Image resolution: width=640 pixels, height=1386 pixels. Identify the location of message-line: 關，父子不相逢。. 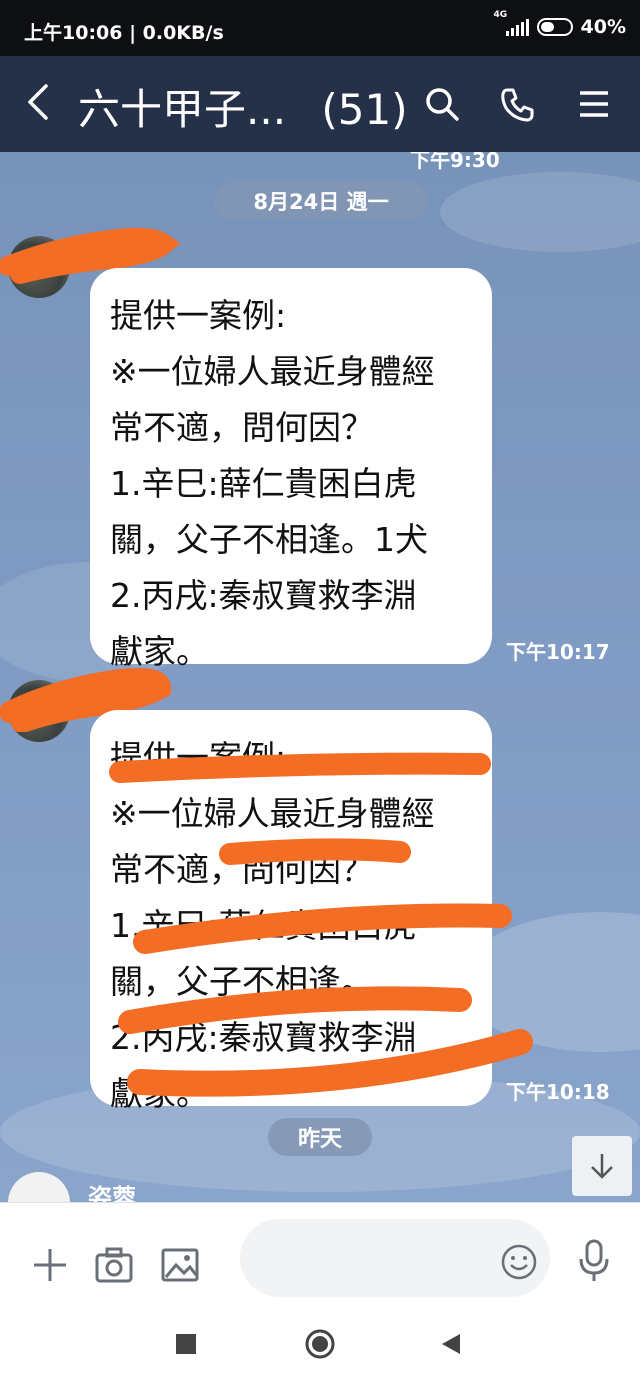
(242, 981).